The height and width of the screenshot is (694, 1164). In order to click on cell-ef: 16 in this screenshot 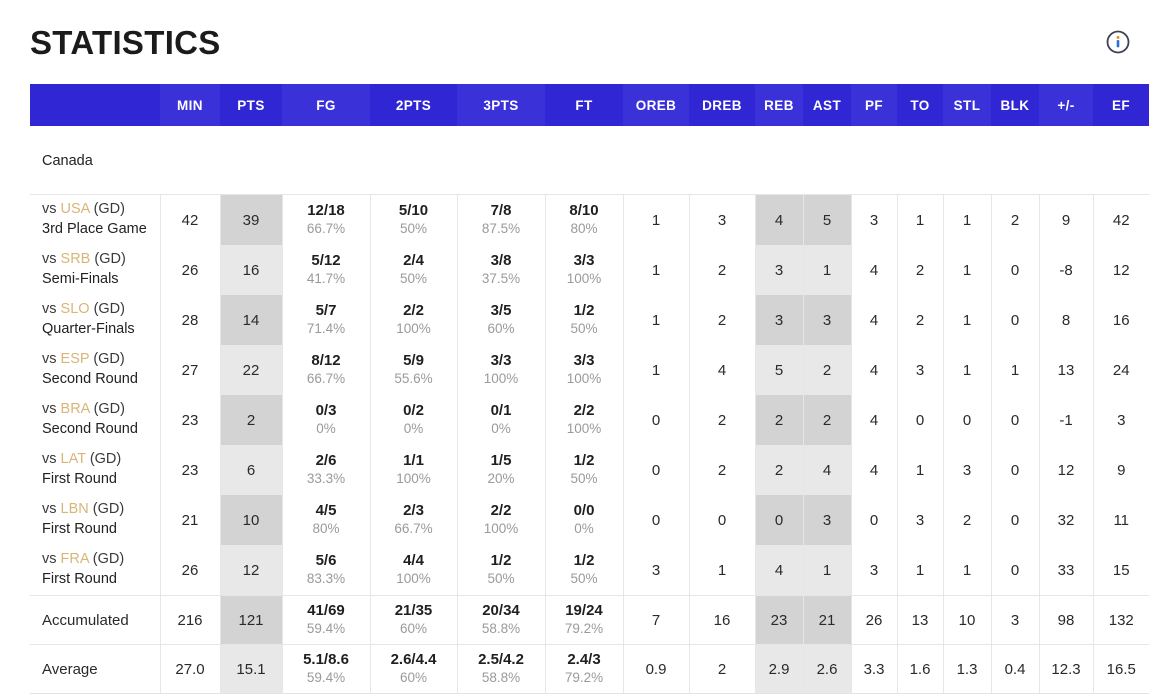, I will do `click(1121, 320)`.